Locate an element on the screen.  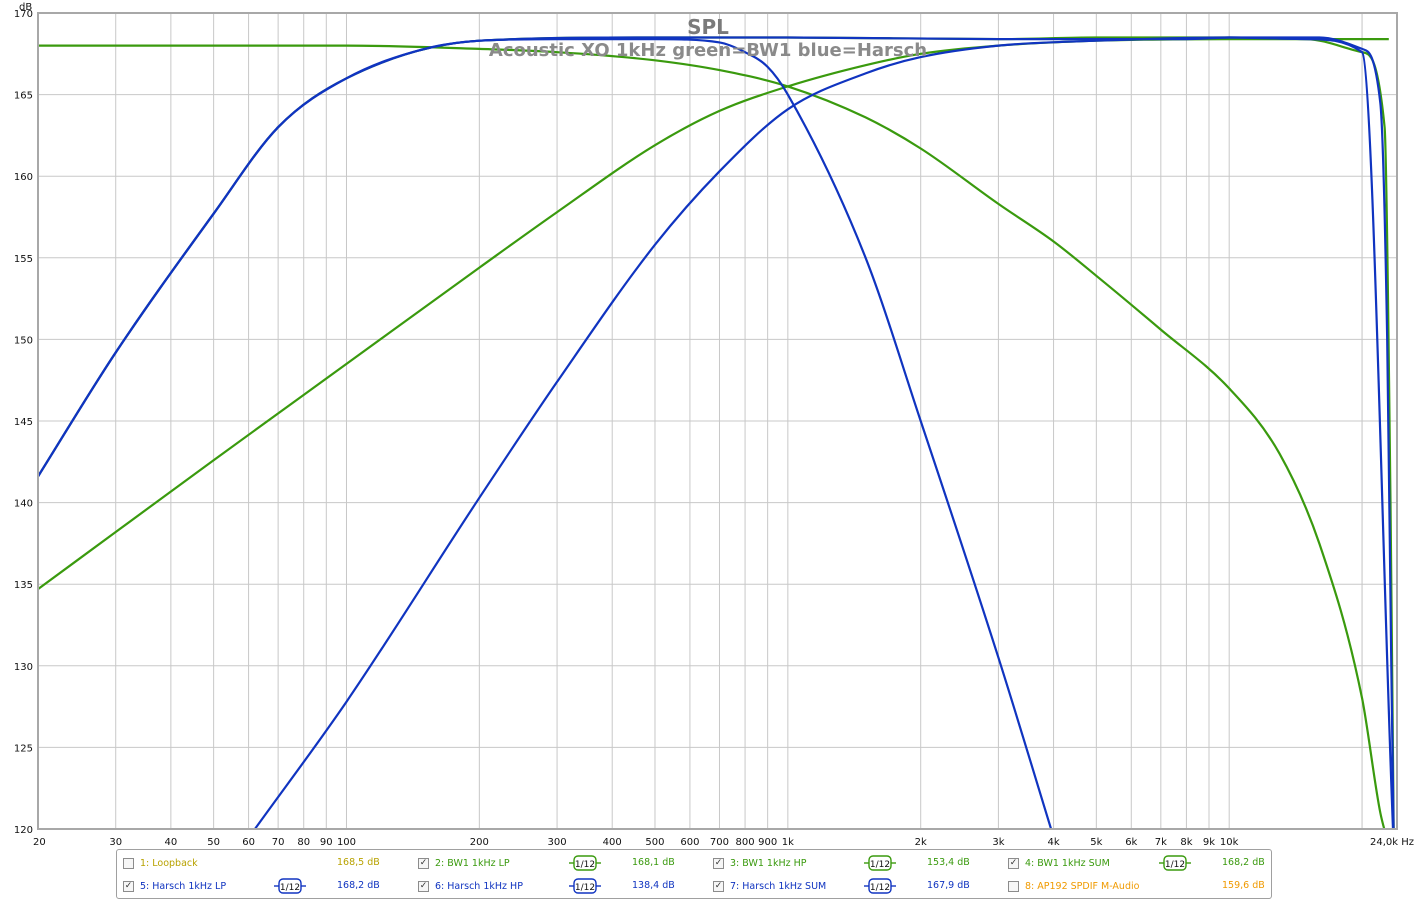
y-tick-label: 165 is located at coordinates (23, 96).